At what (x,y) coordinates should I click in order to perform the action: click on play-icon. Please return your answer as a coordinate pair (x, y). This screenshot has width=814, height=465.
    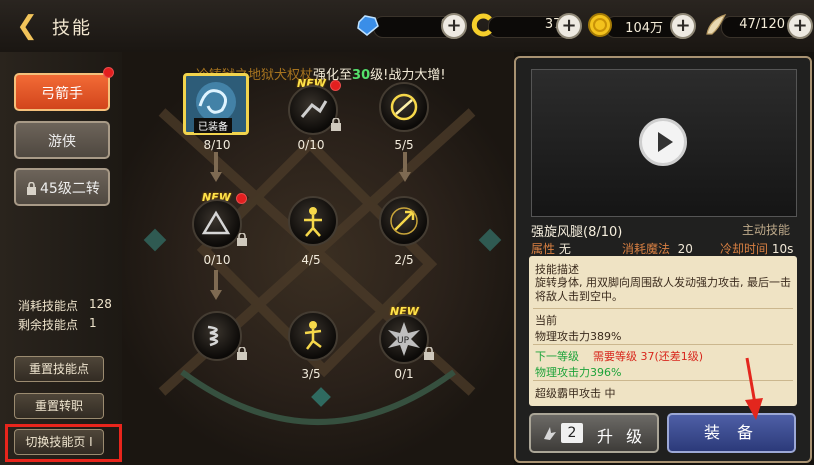
    Looking at the image, I should click on (663, 142).